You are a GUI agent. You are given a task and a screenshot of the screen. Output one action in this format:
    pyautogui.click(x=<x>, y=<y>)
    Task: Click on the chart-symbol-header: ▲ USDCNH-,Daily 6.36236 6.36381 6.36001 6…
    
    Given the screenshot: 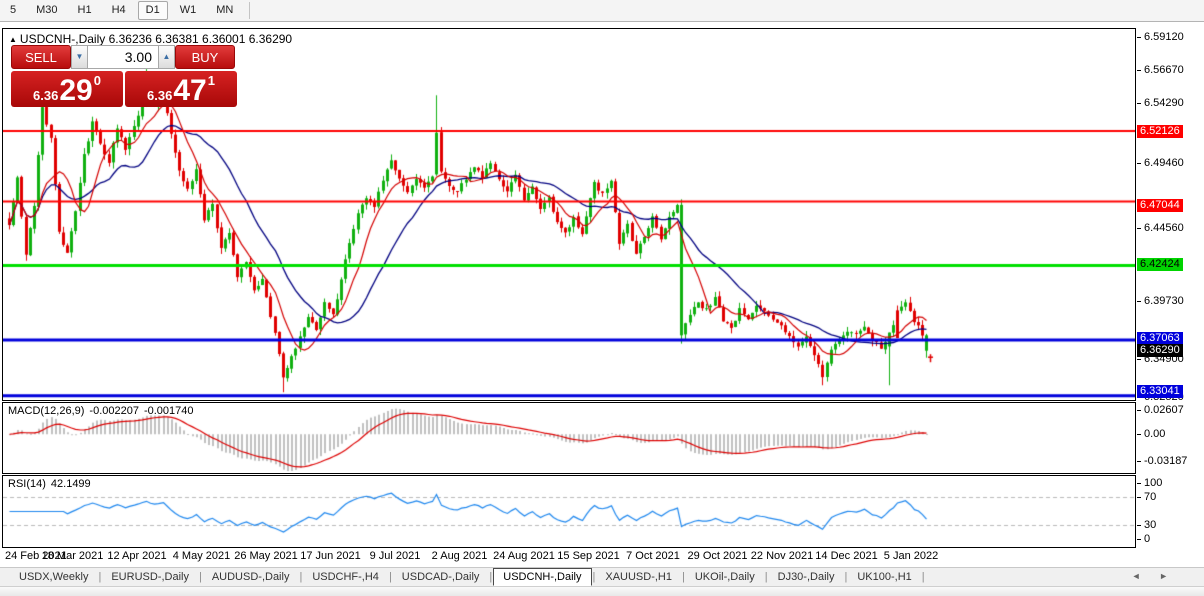 What is the action you would take?
    pyautogui.click(x=150, y=39)
    